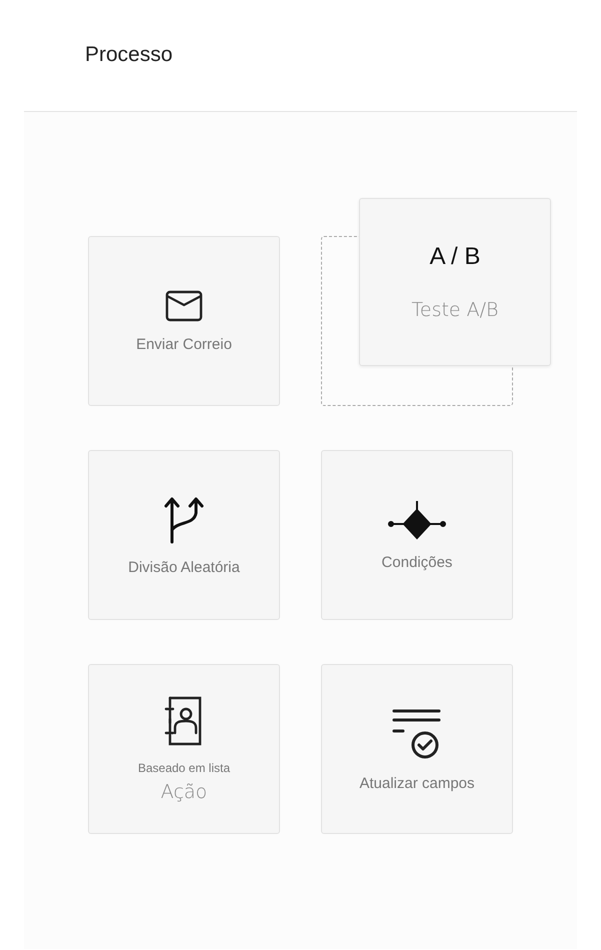  What do you see at coordinates (184, 768) in the screenshot?
I see `tile-sublabel: Baseado em lista` at bounding box center [184, 768].